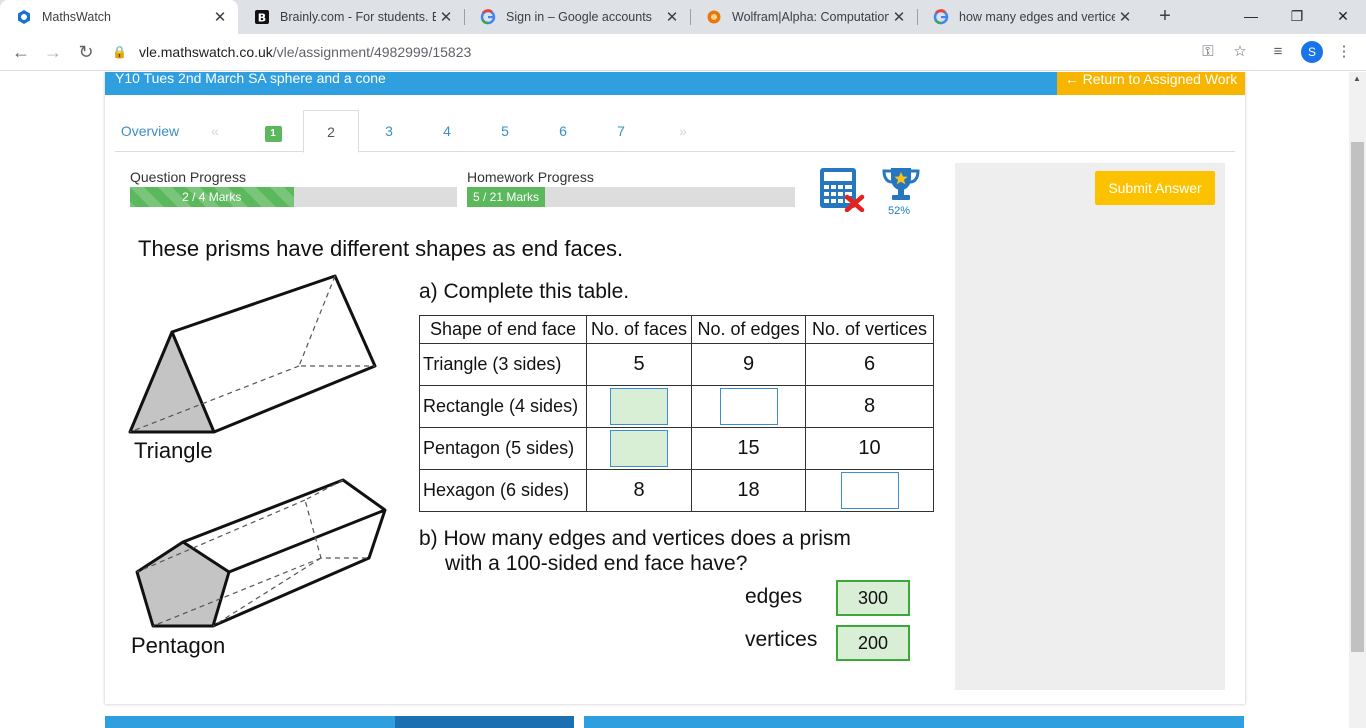 The image size is (1366, 728). I want to click on svg-text: B, so click(262, 18).